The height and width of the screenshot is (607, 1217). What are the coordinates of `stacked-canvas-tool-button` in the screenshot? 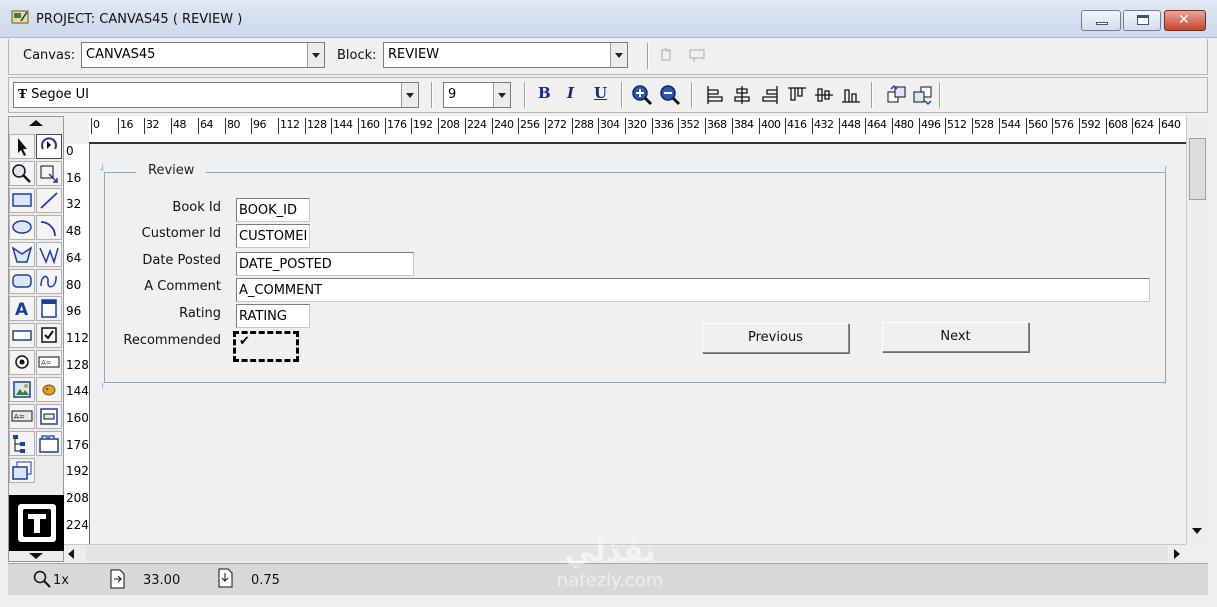 It's located at (22, 470).